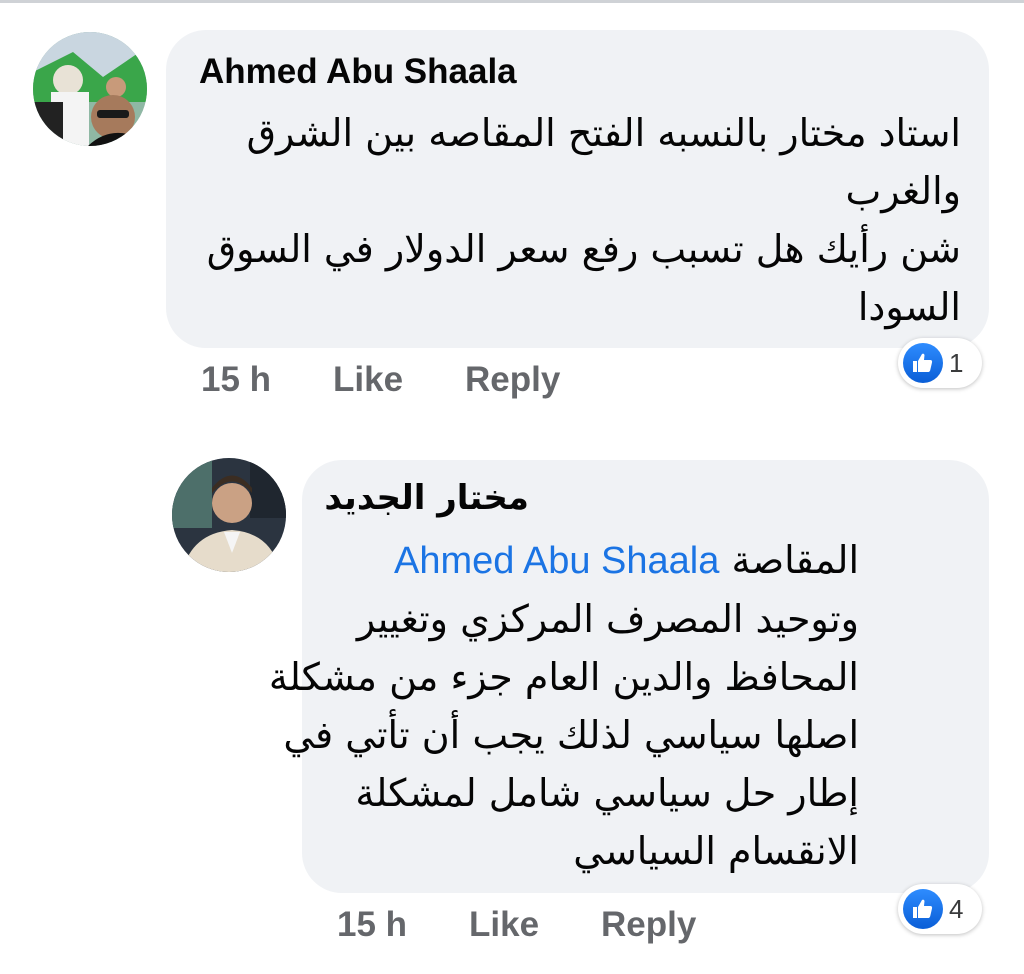  I want to click on comment-text-line: المقاصة Ahmed Abu Shaala, so click(564, 560).